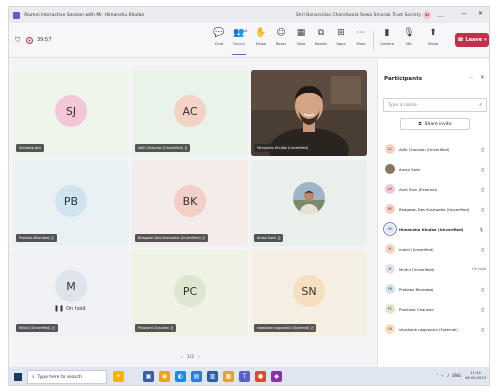 The width and height of the screenshot is (498, 392). I want to click on avatar: AS, so click(390, 189).